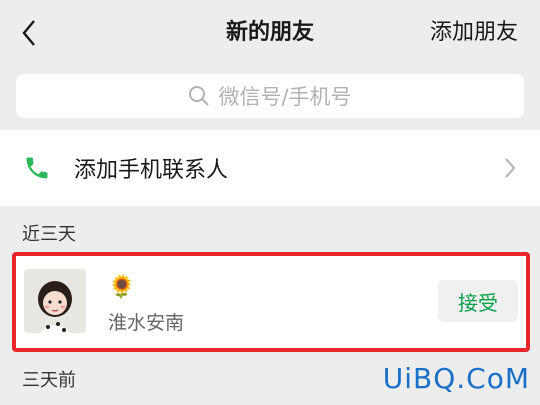 The height and width of the screenshot is (405, 540). What do you see at coordinates (151, 170) in the screenshot?
I see `add-phone-contacts-label: 添加手机联系人` at bounding box center [151, 170].